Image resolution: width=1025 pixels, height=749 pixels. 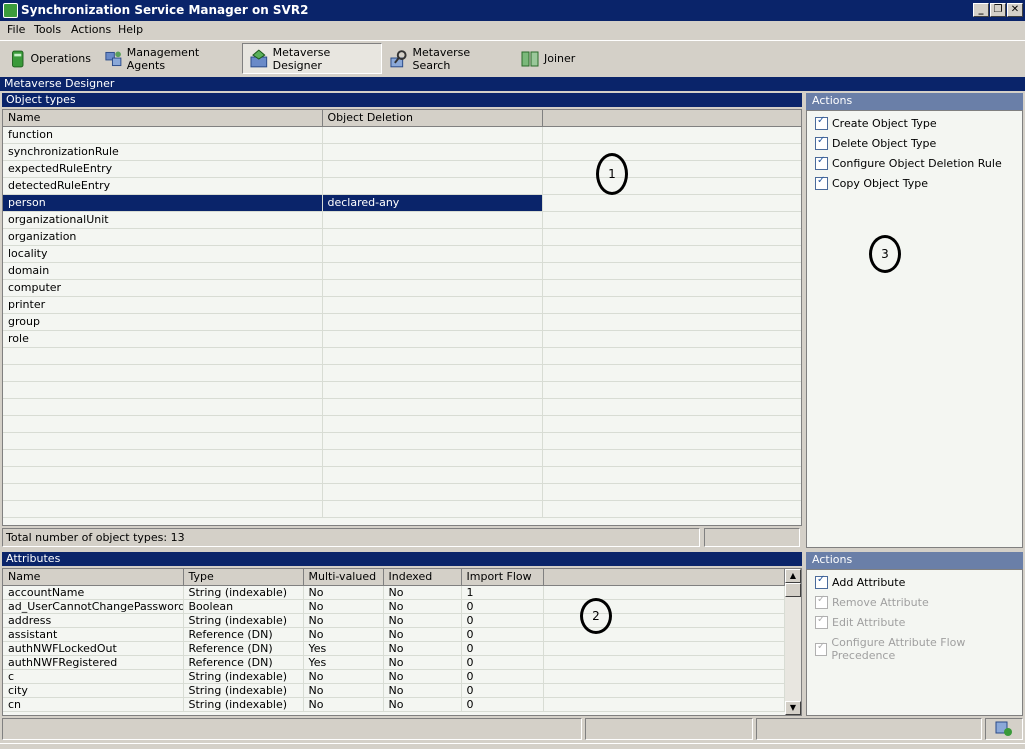 What do you see at coordinates (47, 29) in the screenshot?
I see `menu-tools: Tools` at bounding box center [47, 29].